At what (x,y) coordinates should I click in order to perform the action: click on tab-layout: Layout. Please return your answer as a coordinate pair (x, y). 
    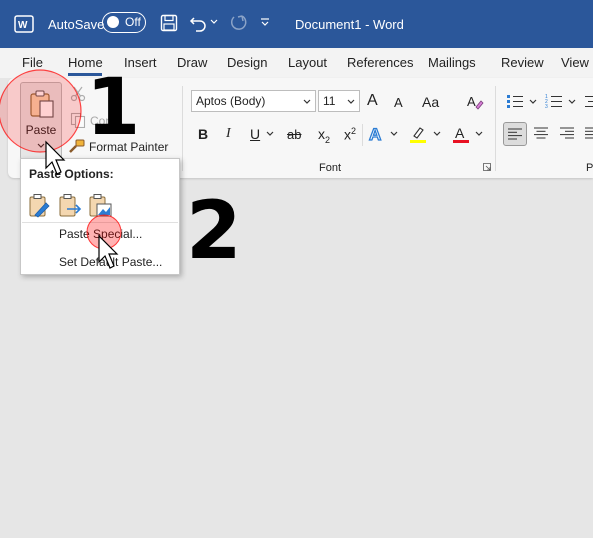
    Looking at the image, I should click on (307, 62).